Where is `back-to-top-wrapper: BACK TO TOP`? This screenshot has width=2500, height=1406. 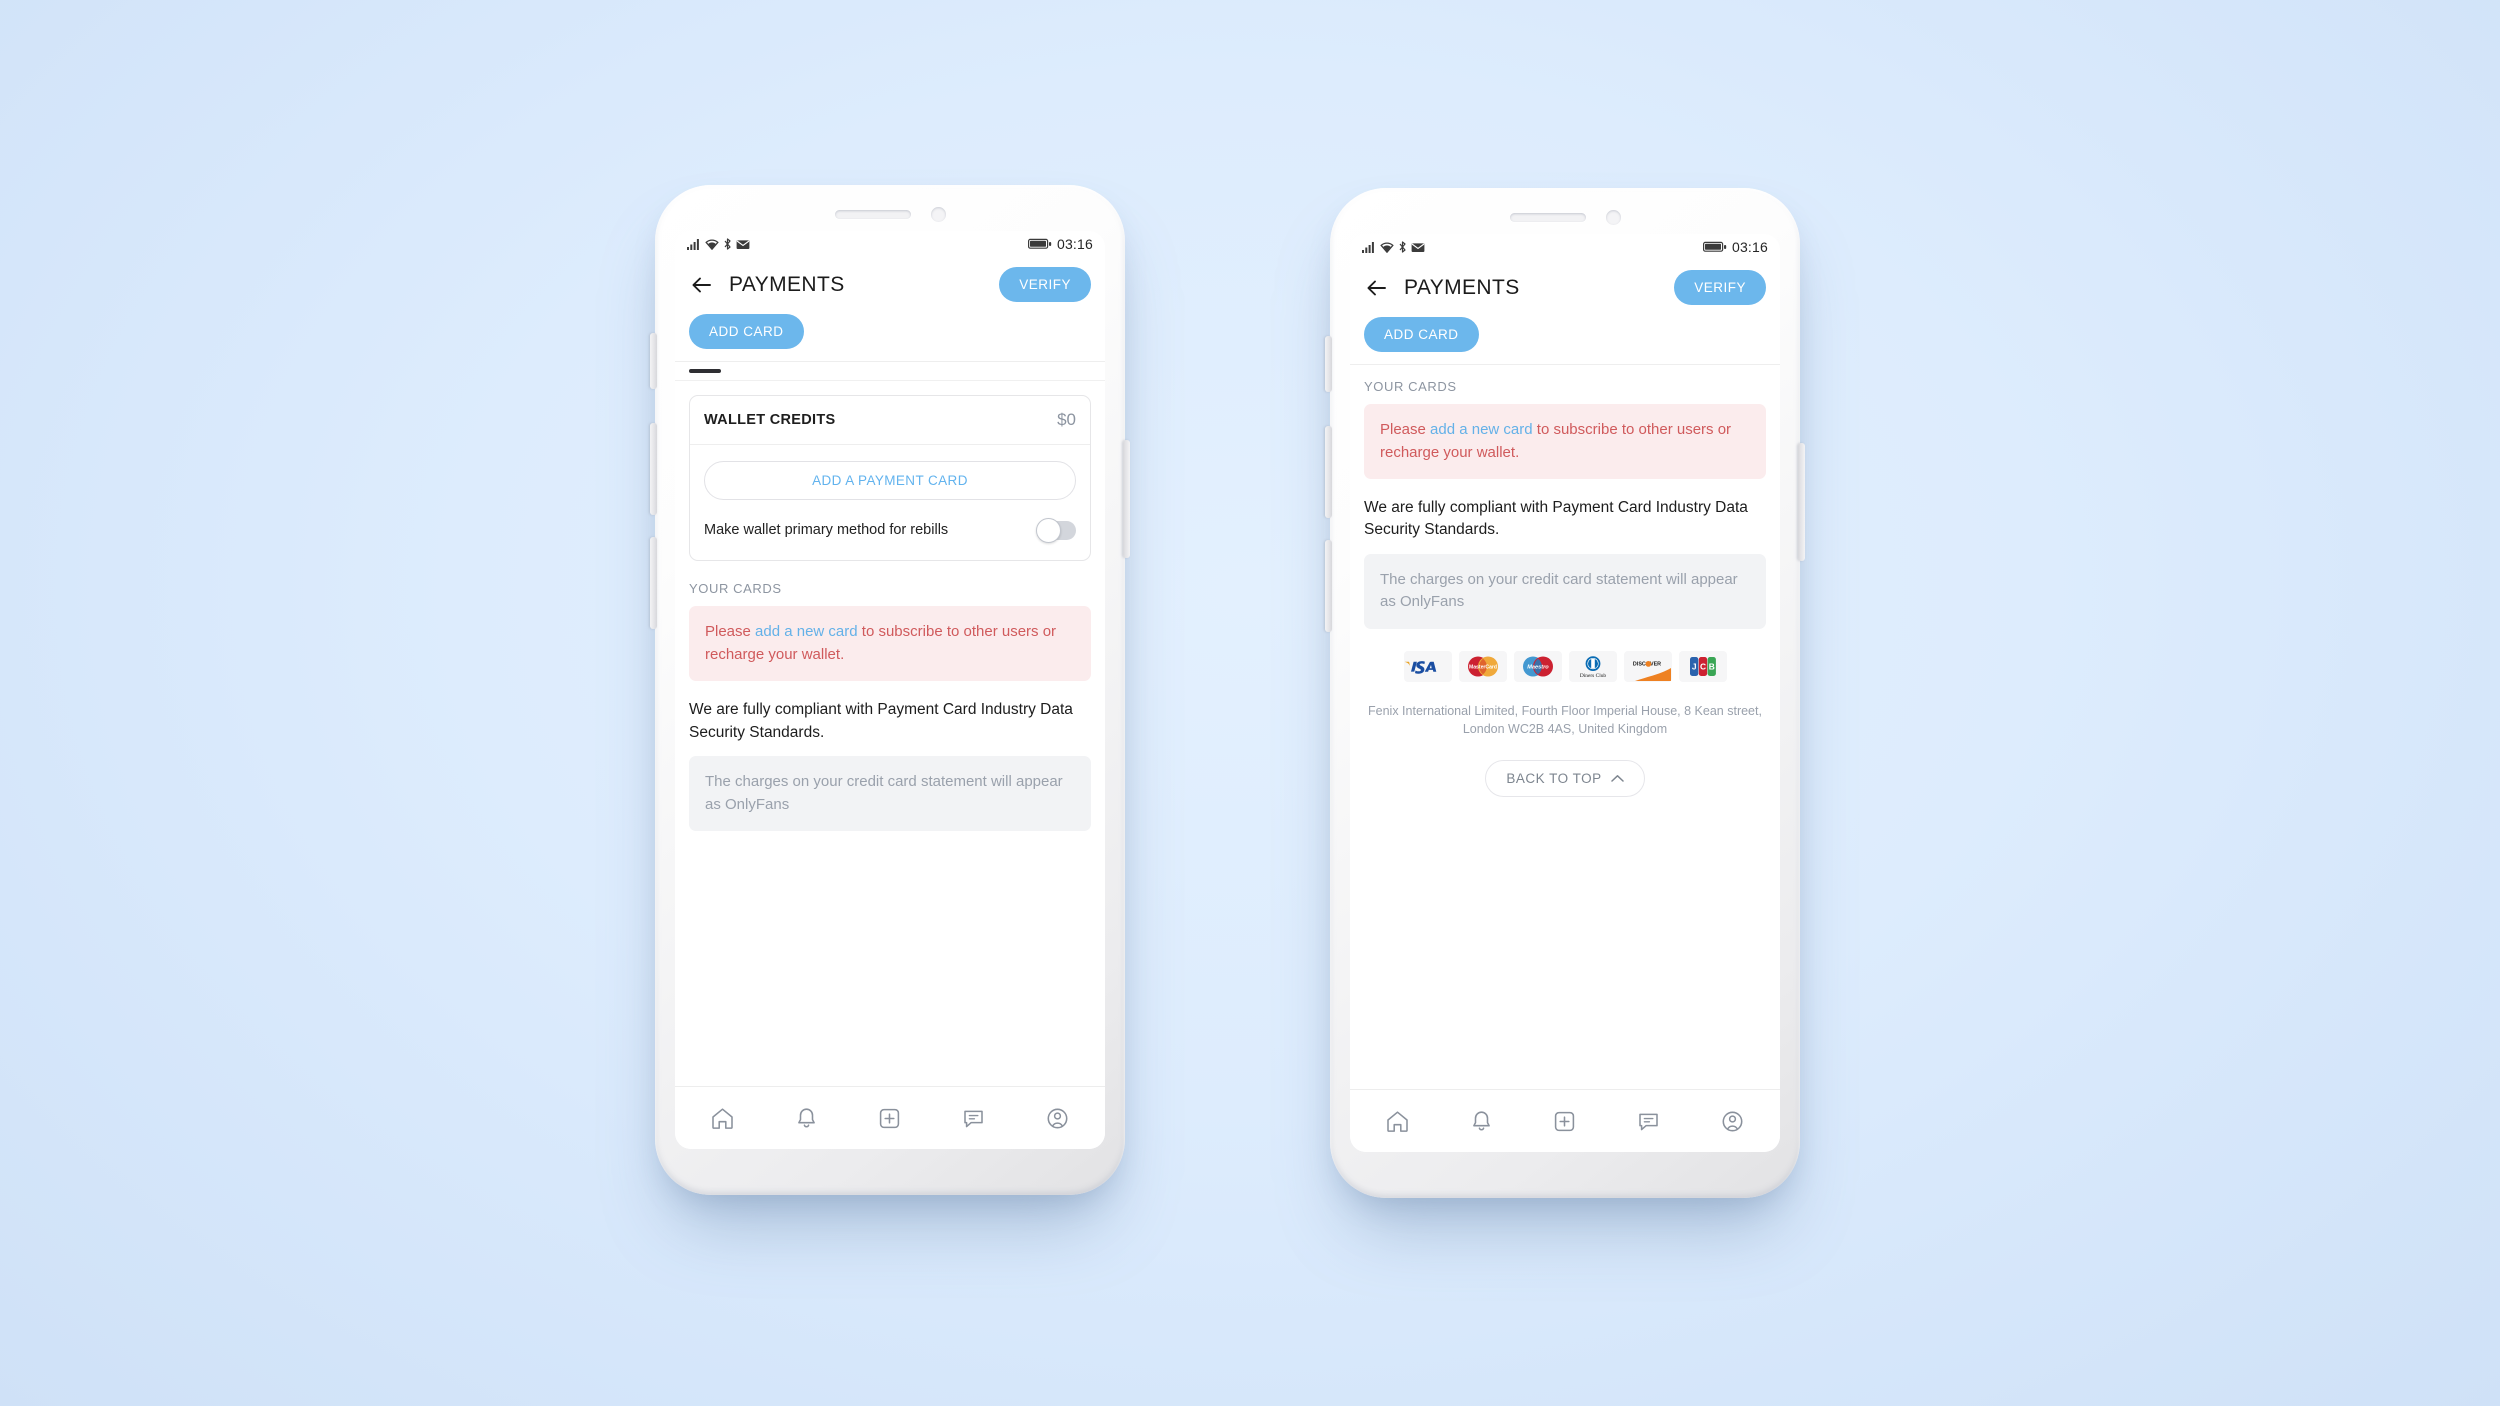 back-to-top-wrapper: BACK TO TOP is located at coordinates (1565, 779).